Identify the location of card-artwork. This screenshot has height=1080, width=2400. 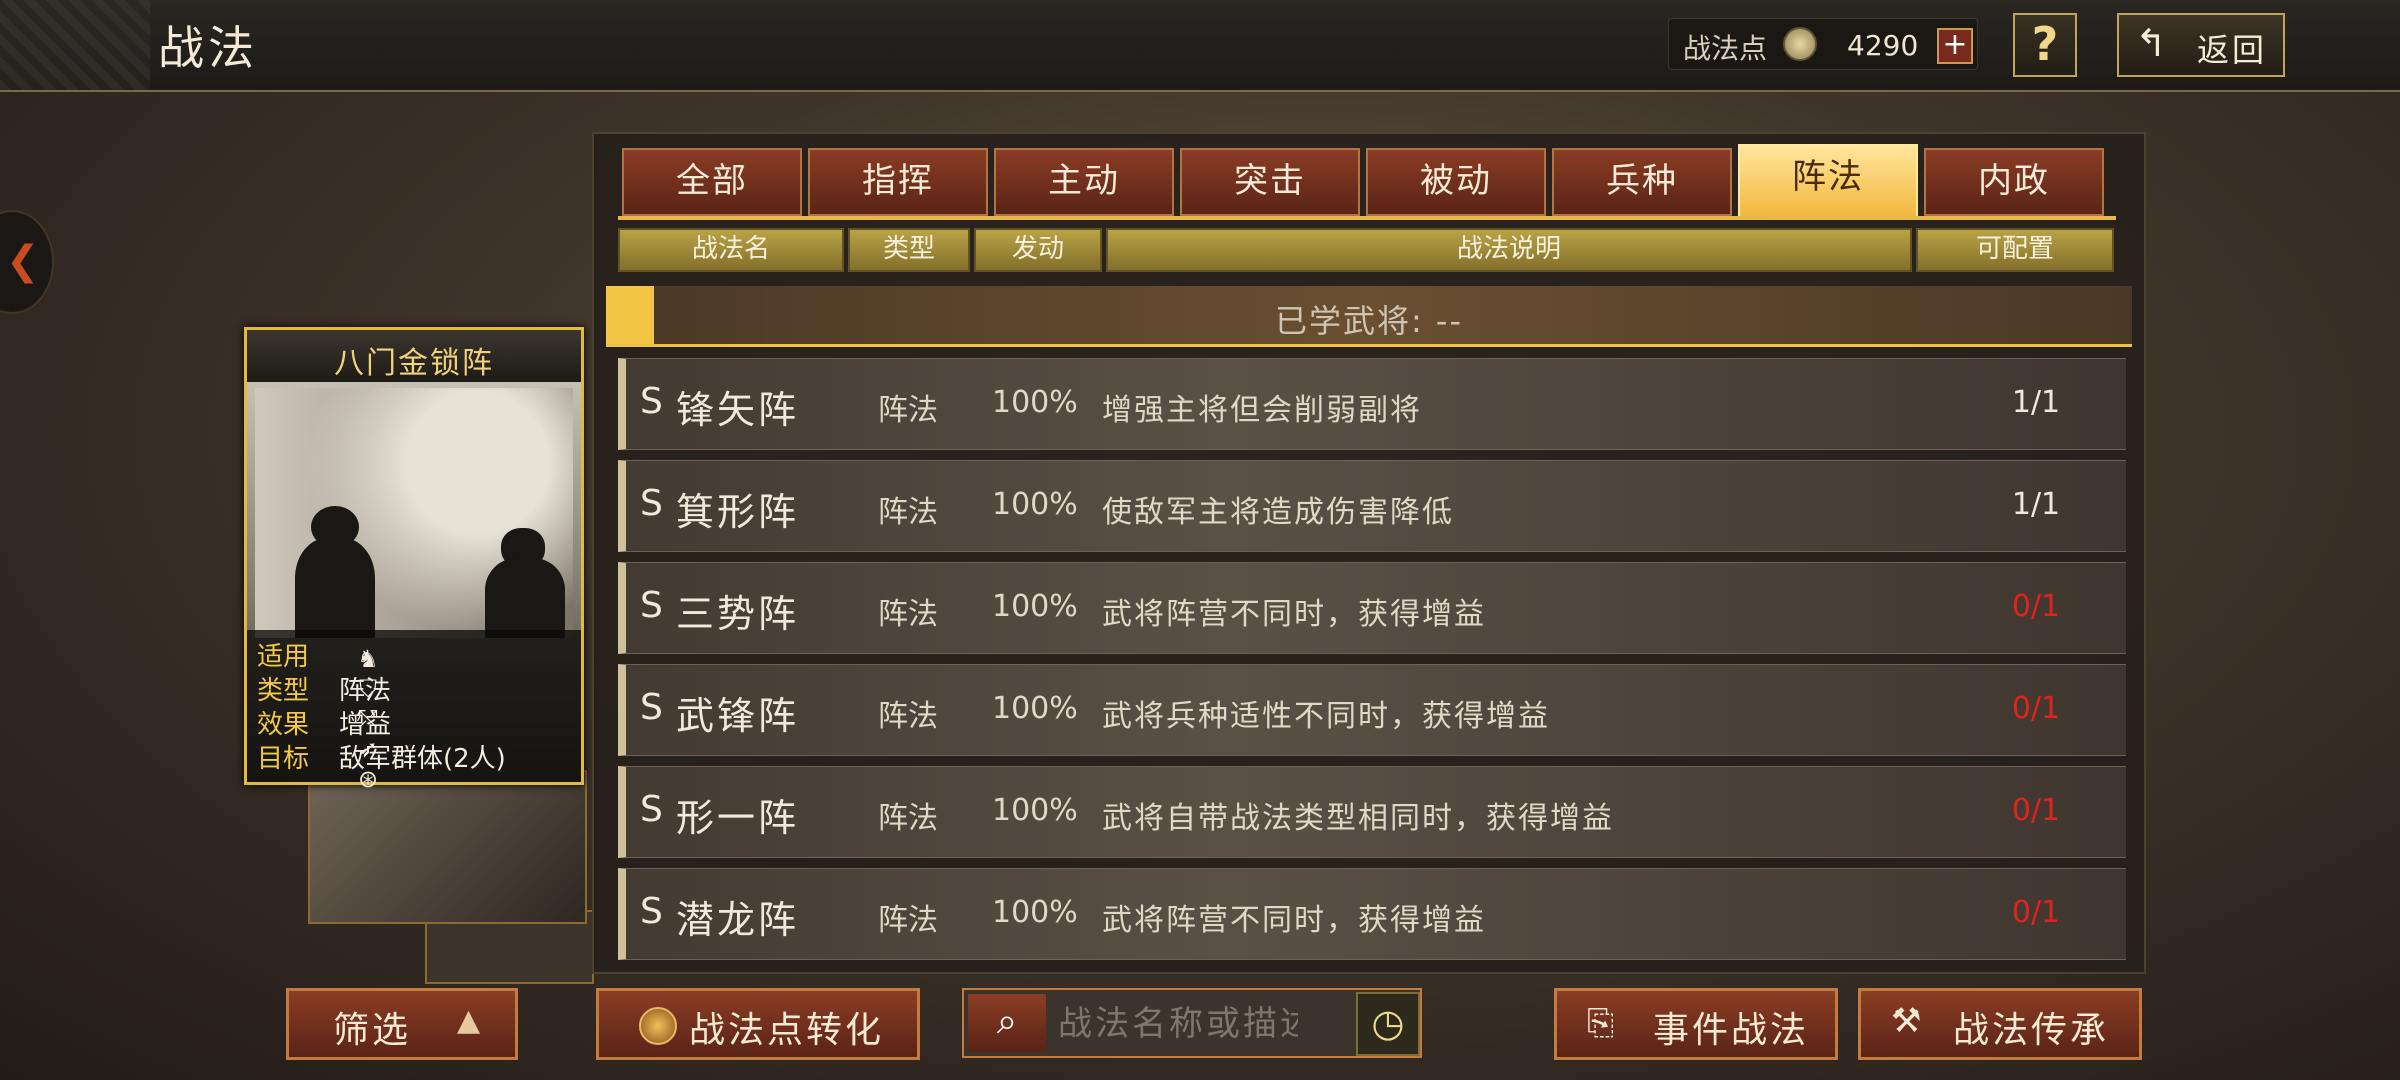
(414, 513).